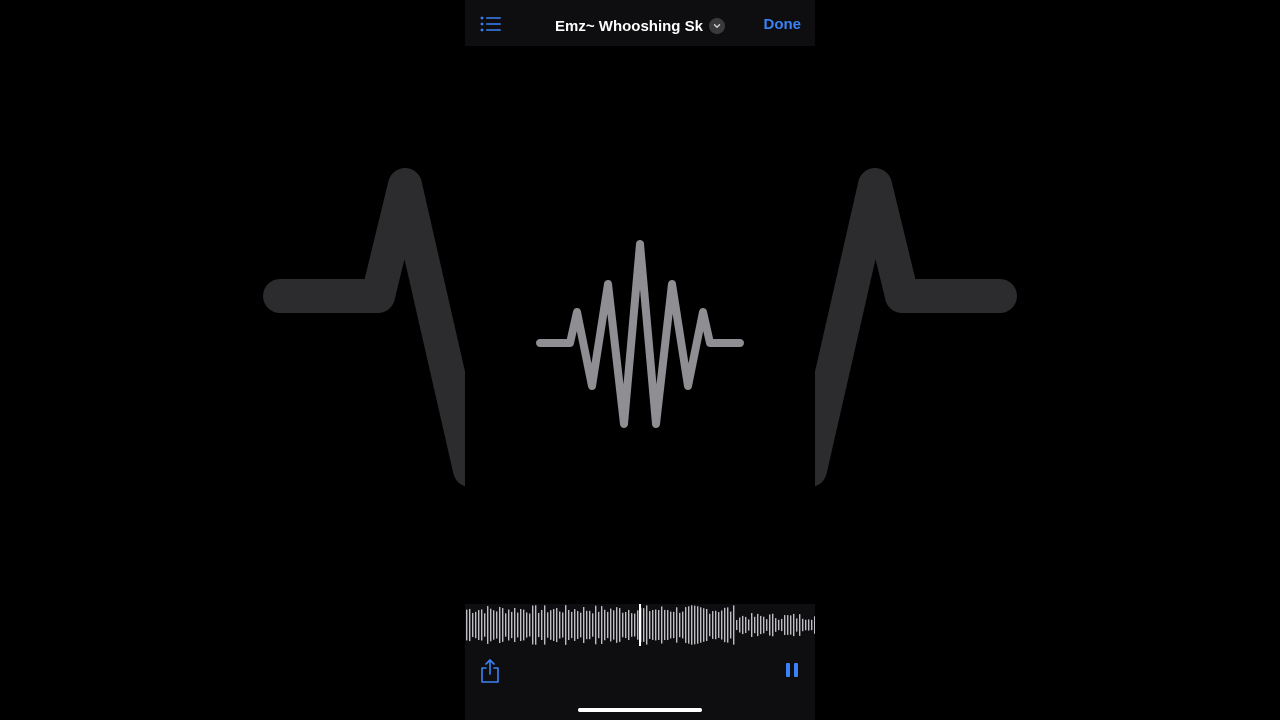 This screenshot has width=1280, height=720. I want to click on pause-icon-bar-right, so click(796, 670).